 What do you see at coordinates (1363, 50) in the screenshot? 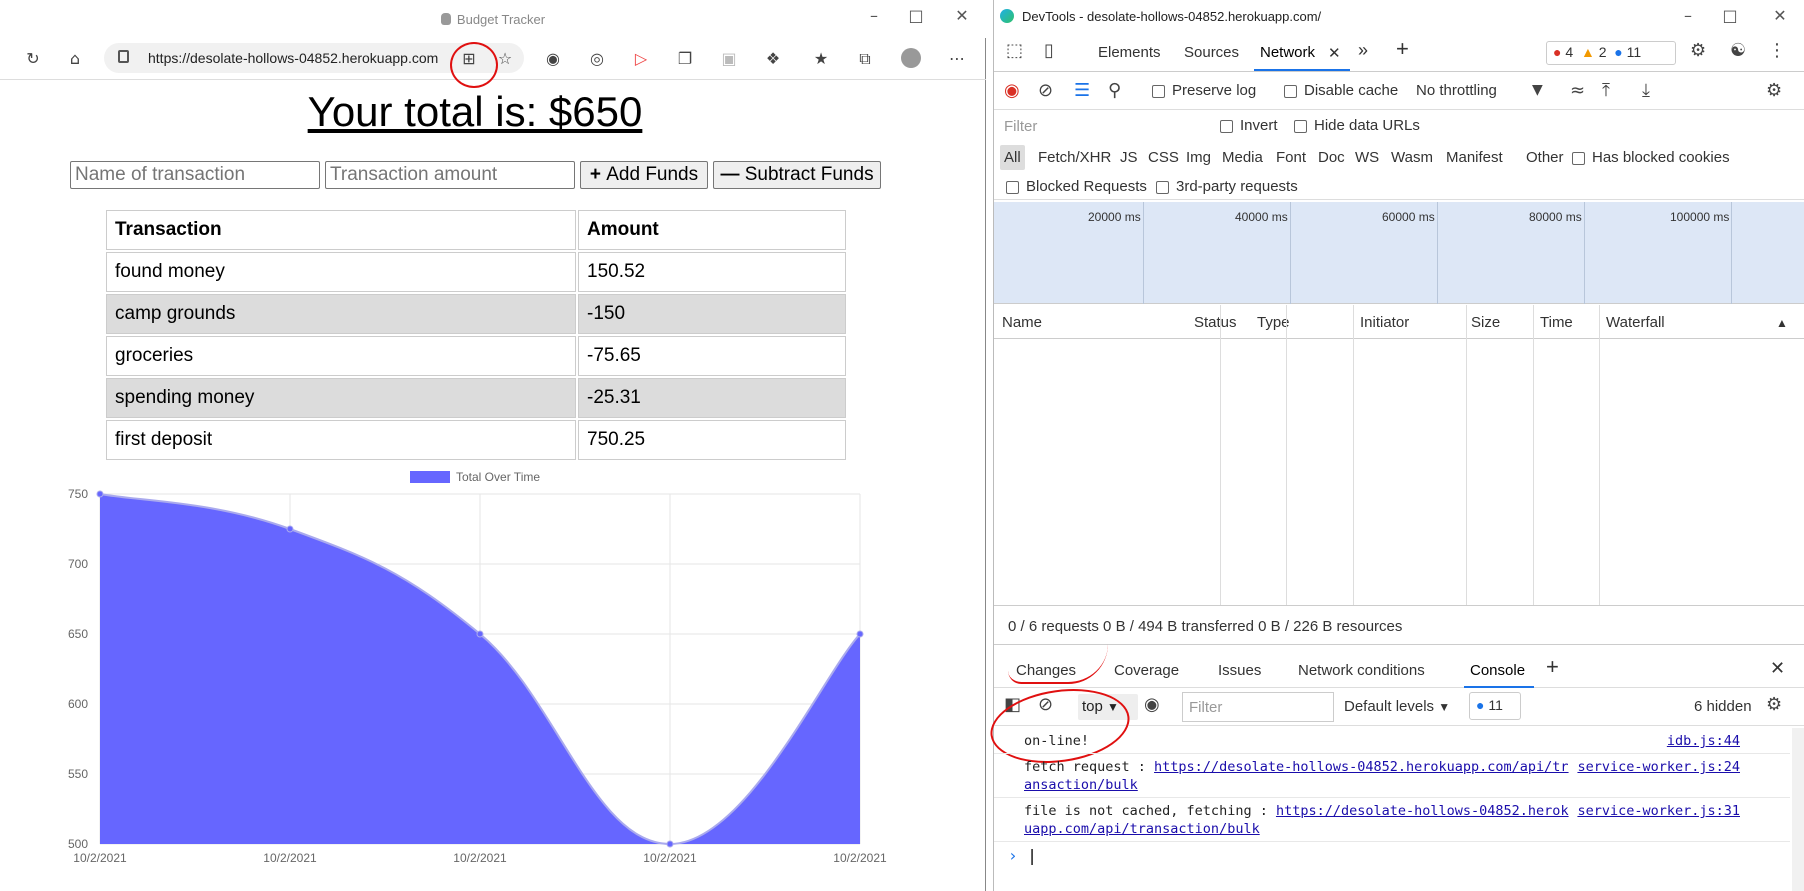
I see `more-tabs-icon: »` at bounding box center [1363, 50].